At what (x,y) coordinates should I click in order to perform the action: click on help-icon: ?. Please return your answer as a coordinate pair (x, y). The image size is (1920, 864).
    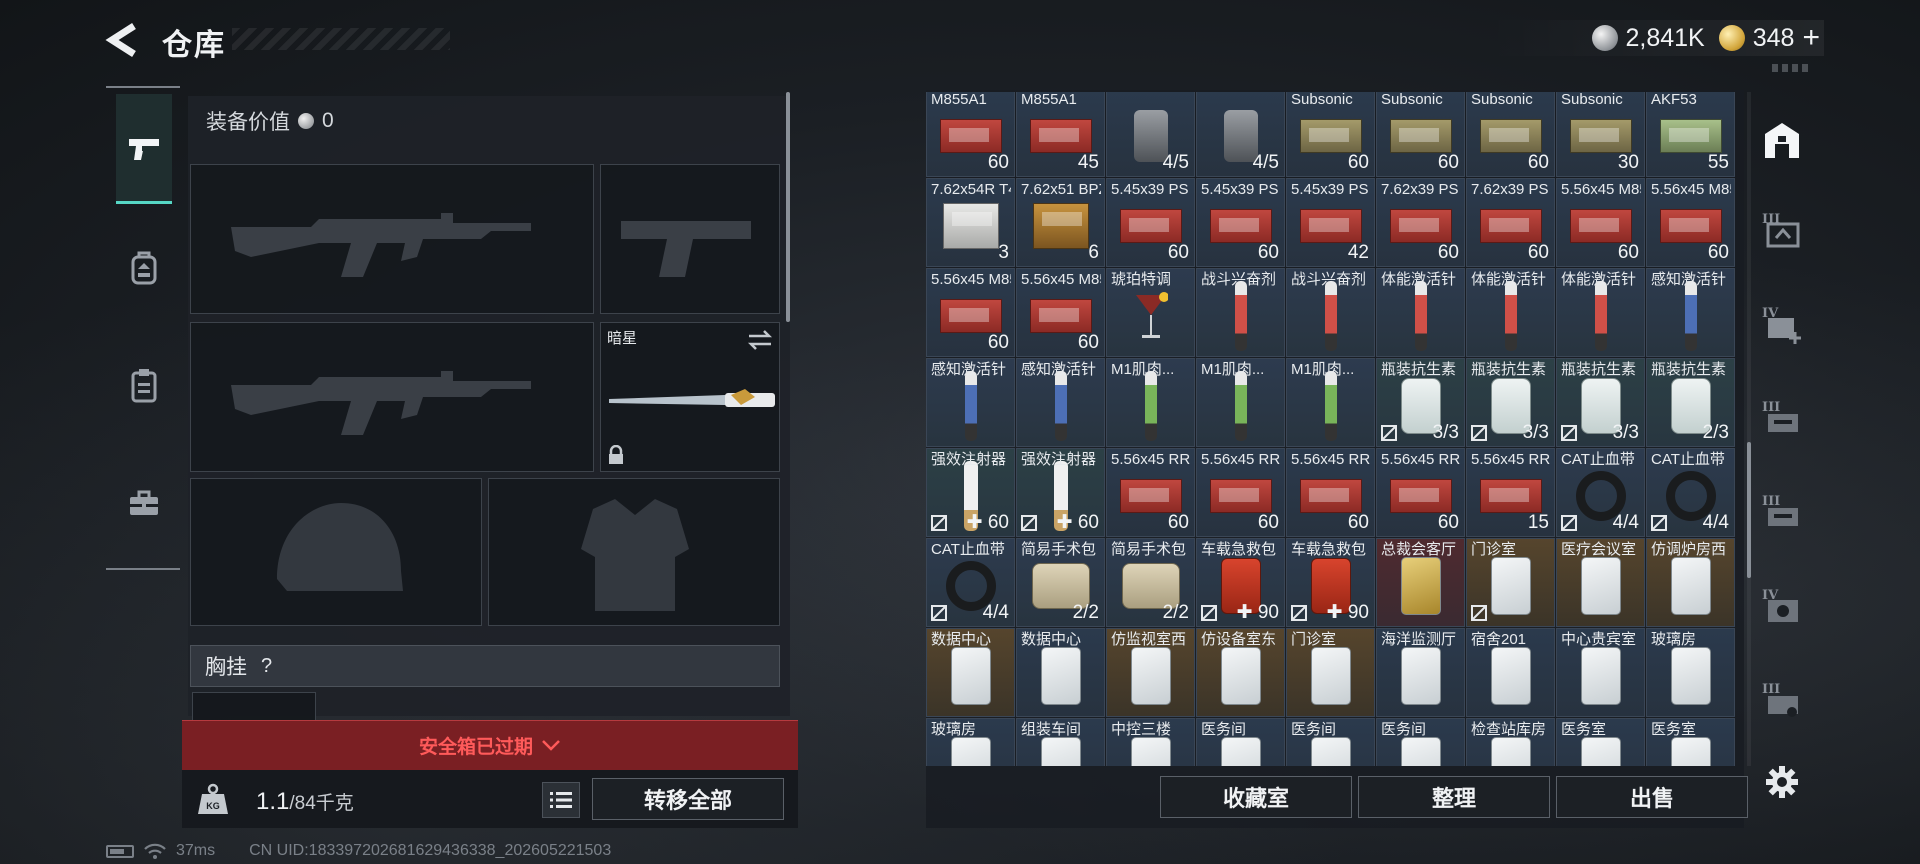
    Looking at the image, I should click on (266, 666).